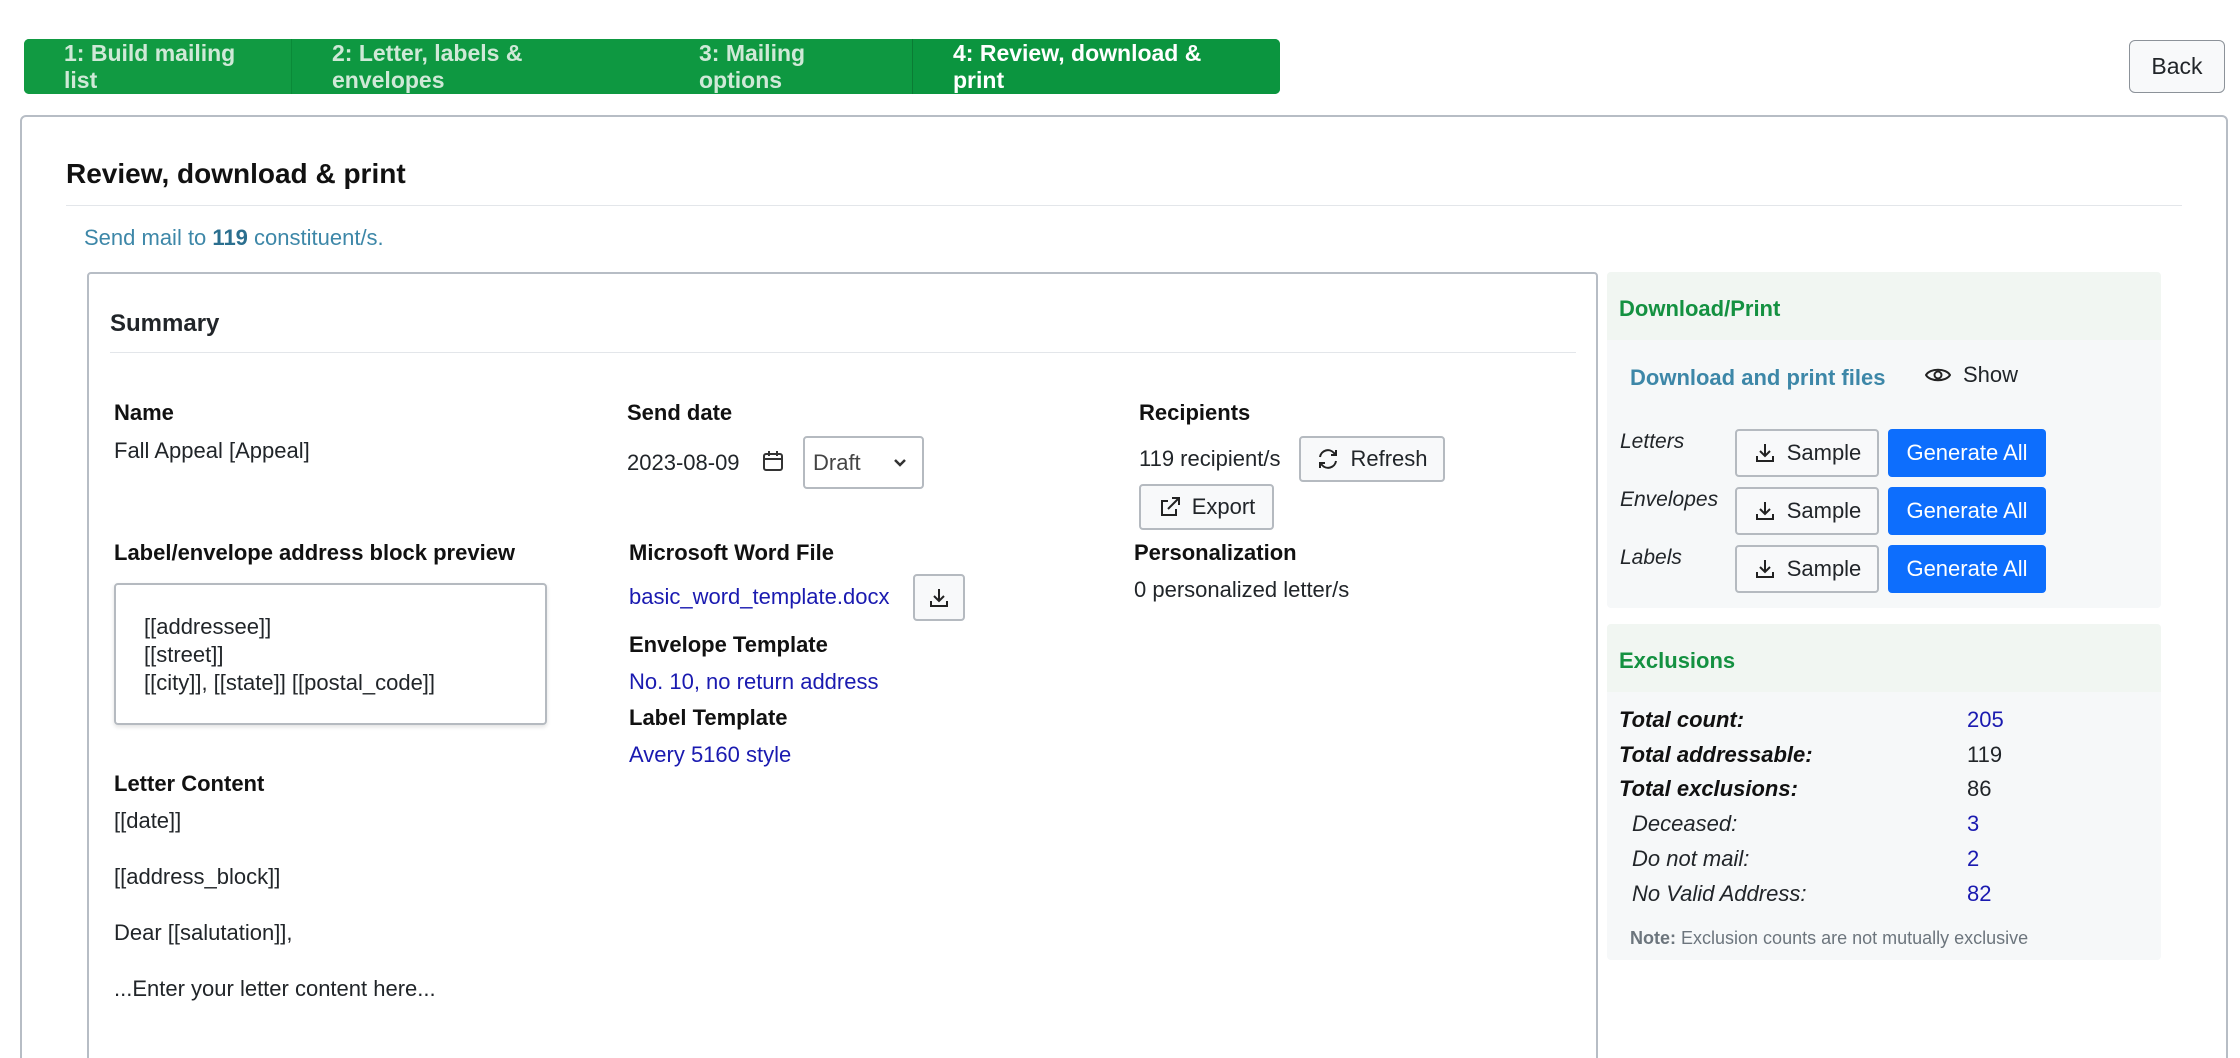 The image size is (2240, 1058). I want to click on letters-generate-all-button: Generate All, so click(1967, 453).